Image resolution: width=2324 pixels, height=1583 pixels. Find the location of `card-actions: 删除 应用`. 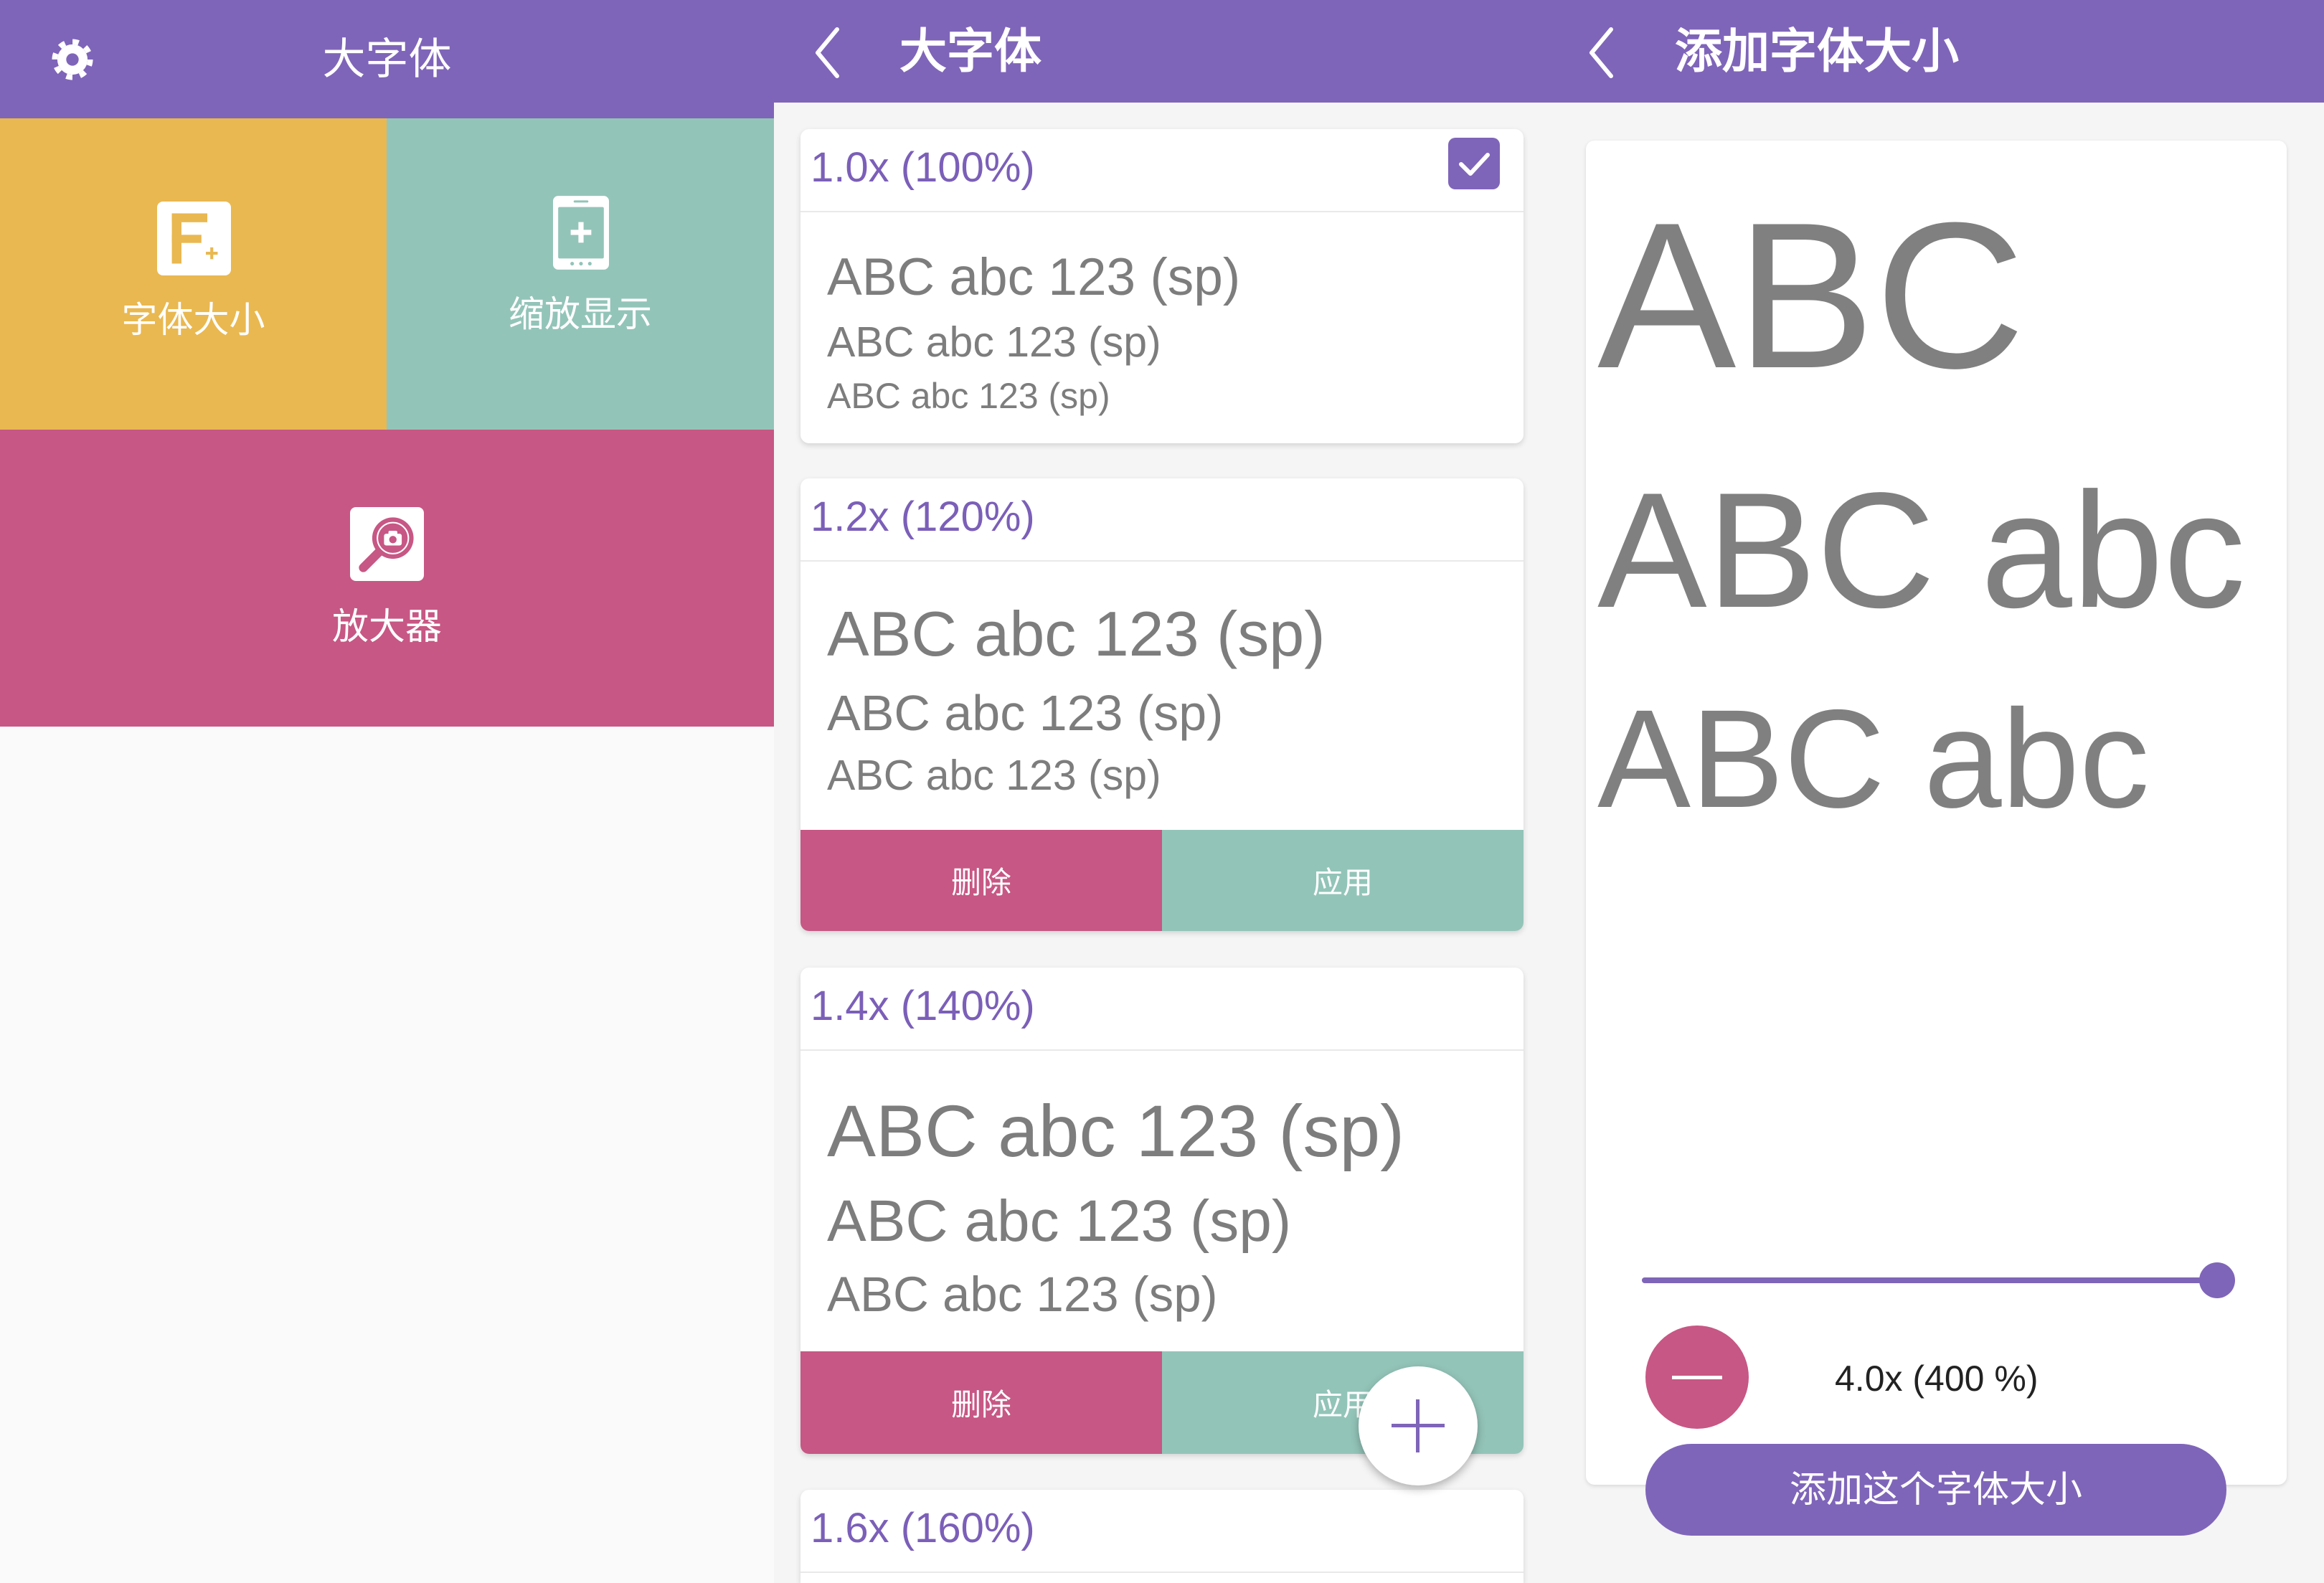

card-actions: 删除 应用 is located at coordinates (1162, 880).